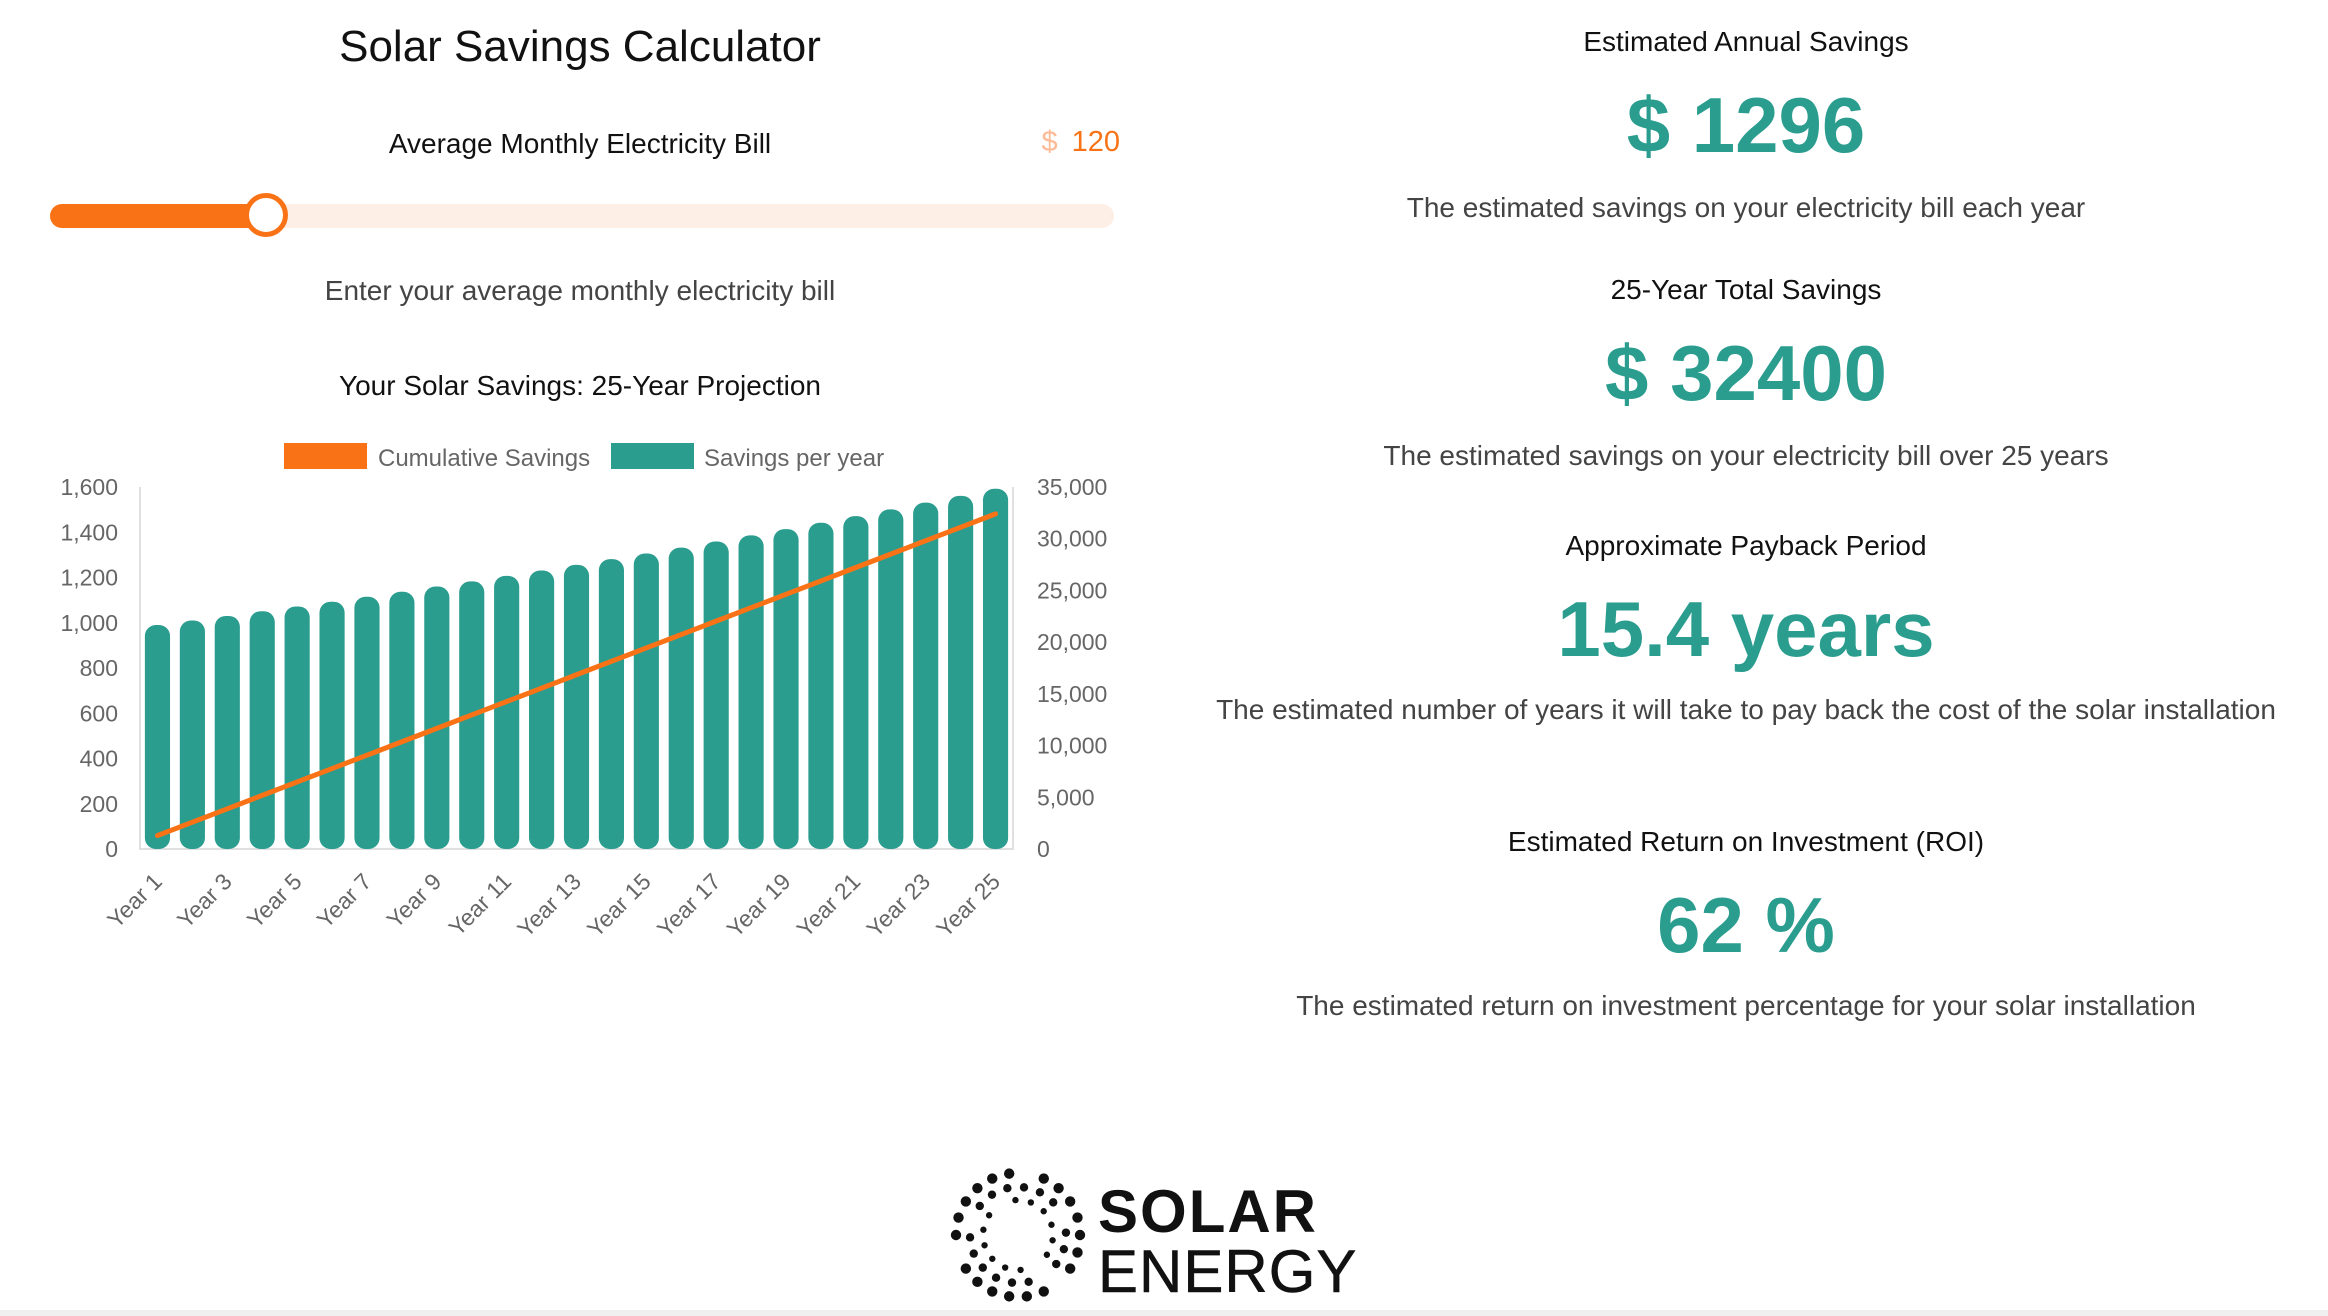  Describe the element at coordinates (652, 456) in the screenshot. I see `legend-swatch-savings-per-year` at that location.